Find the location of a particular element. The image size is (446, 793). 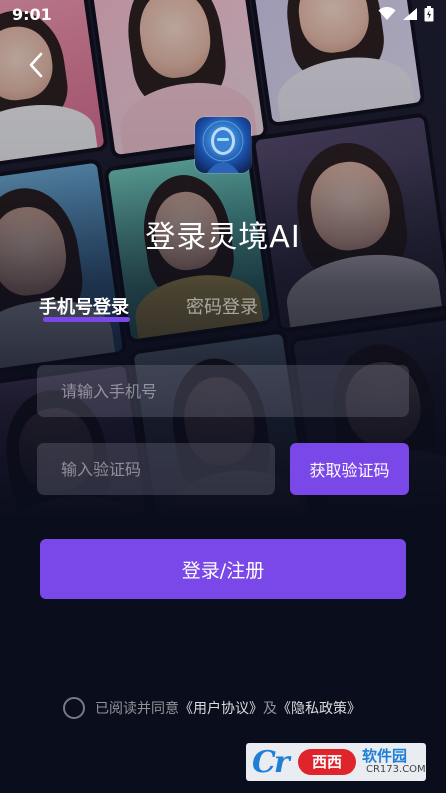

status-time: 9:01 is located at coordinates (32, 14).